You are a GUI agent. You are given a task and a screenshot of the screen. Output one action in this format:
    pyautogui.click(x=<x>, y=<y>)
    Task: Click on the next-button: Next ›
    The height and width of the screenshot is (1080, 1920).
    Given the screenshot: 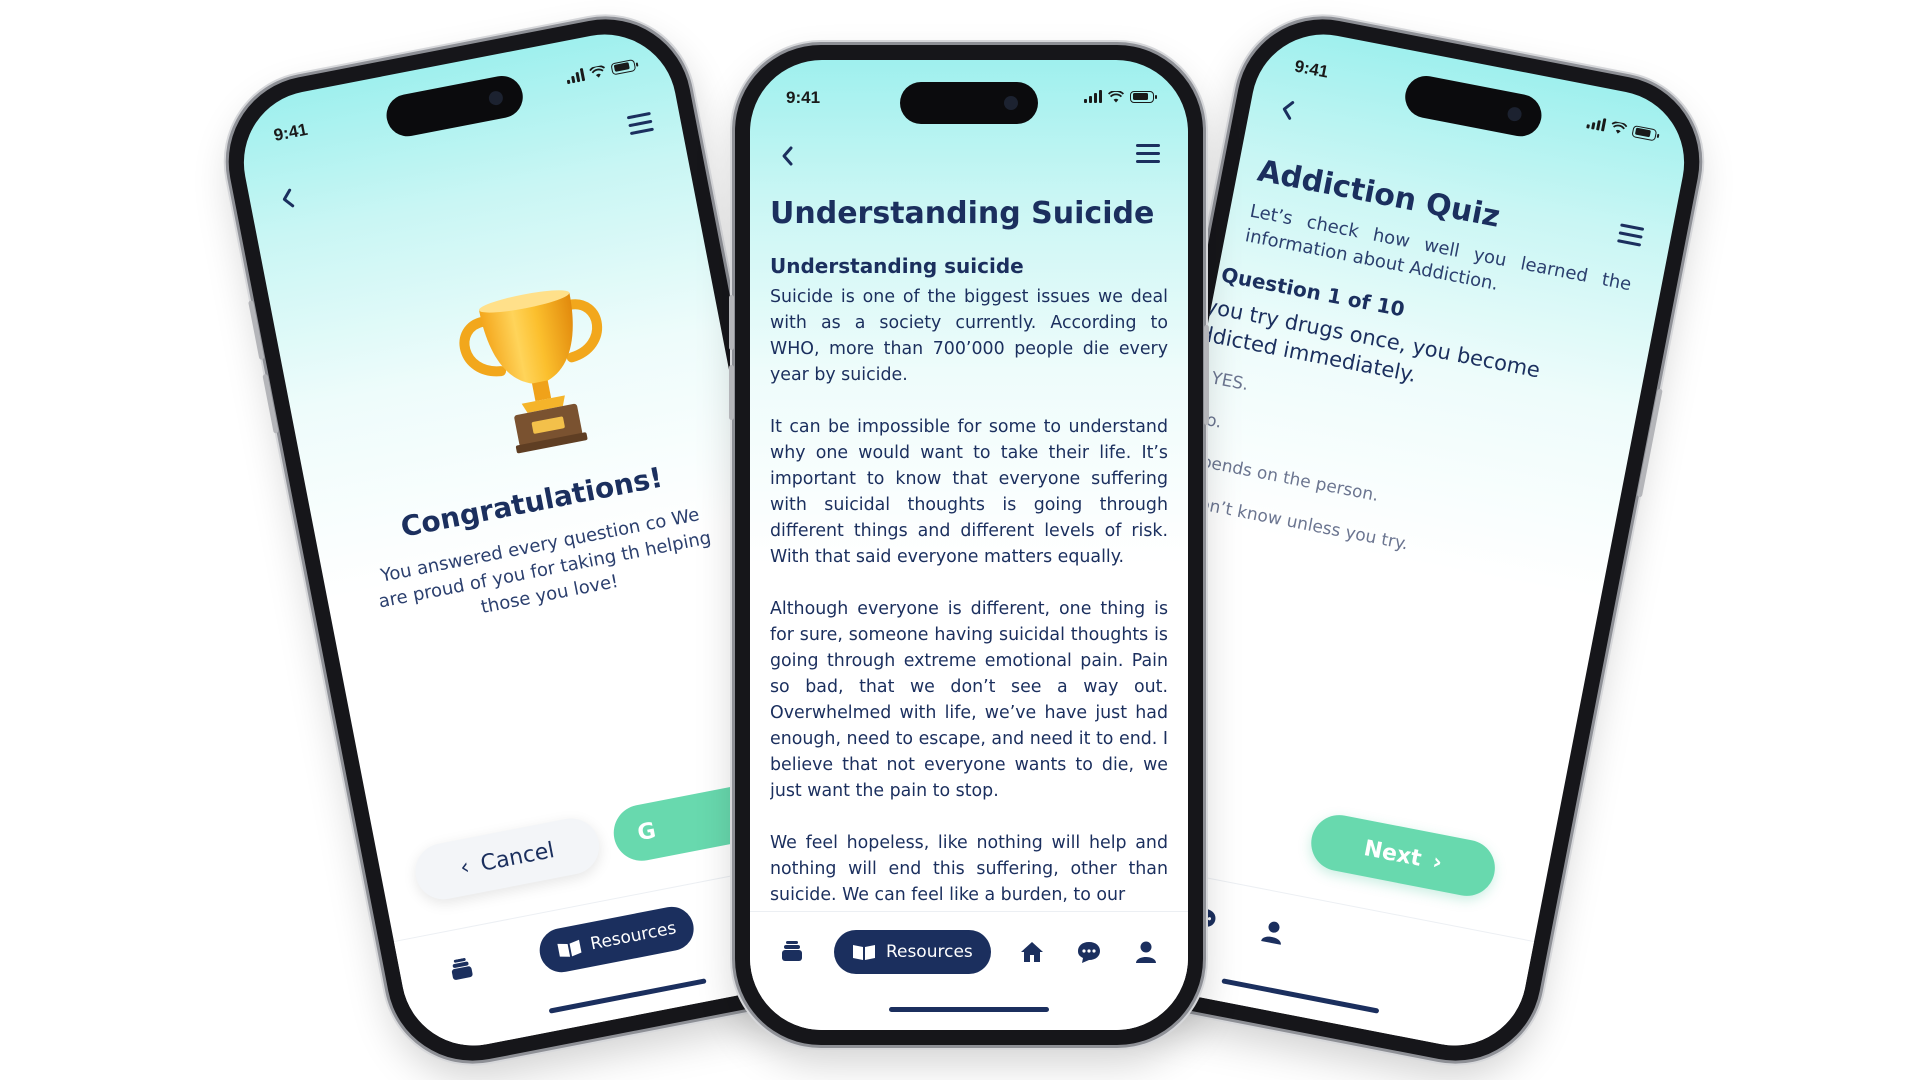 What is the action you would take?
    pyautogui.click(x=1403, y=855)
    